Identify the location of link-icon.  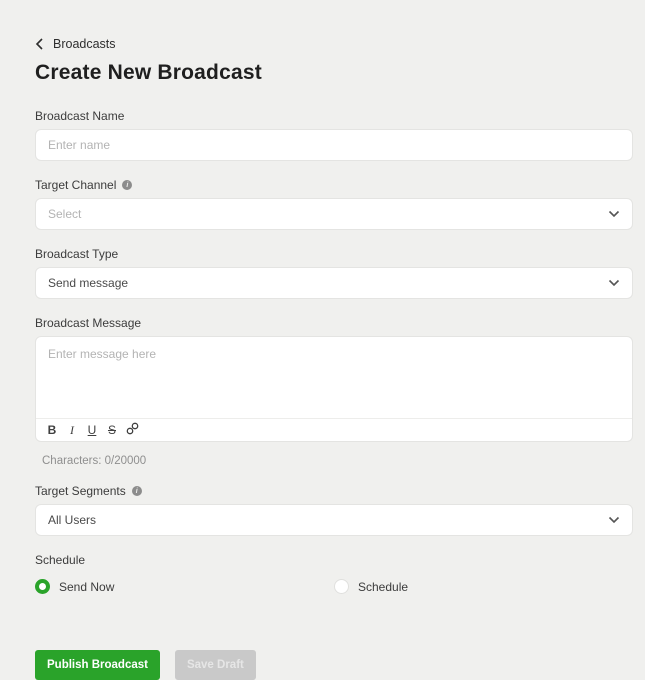
(132, 430).